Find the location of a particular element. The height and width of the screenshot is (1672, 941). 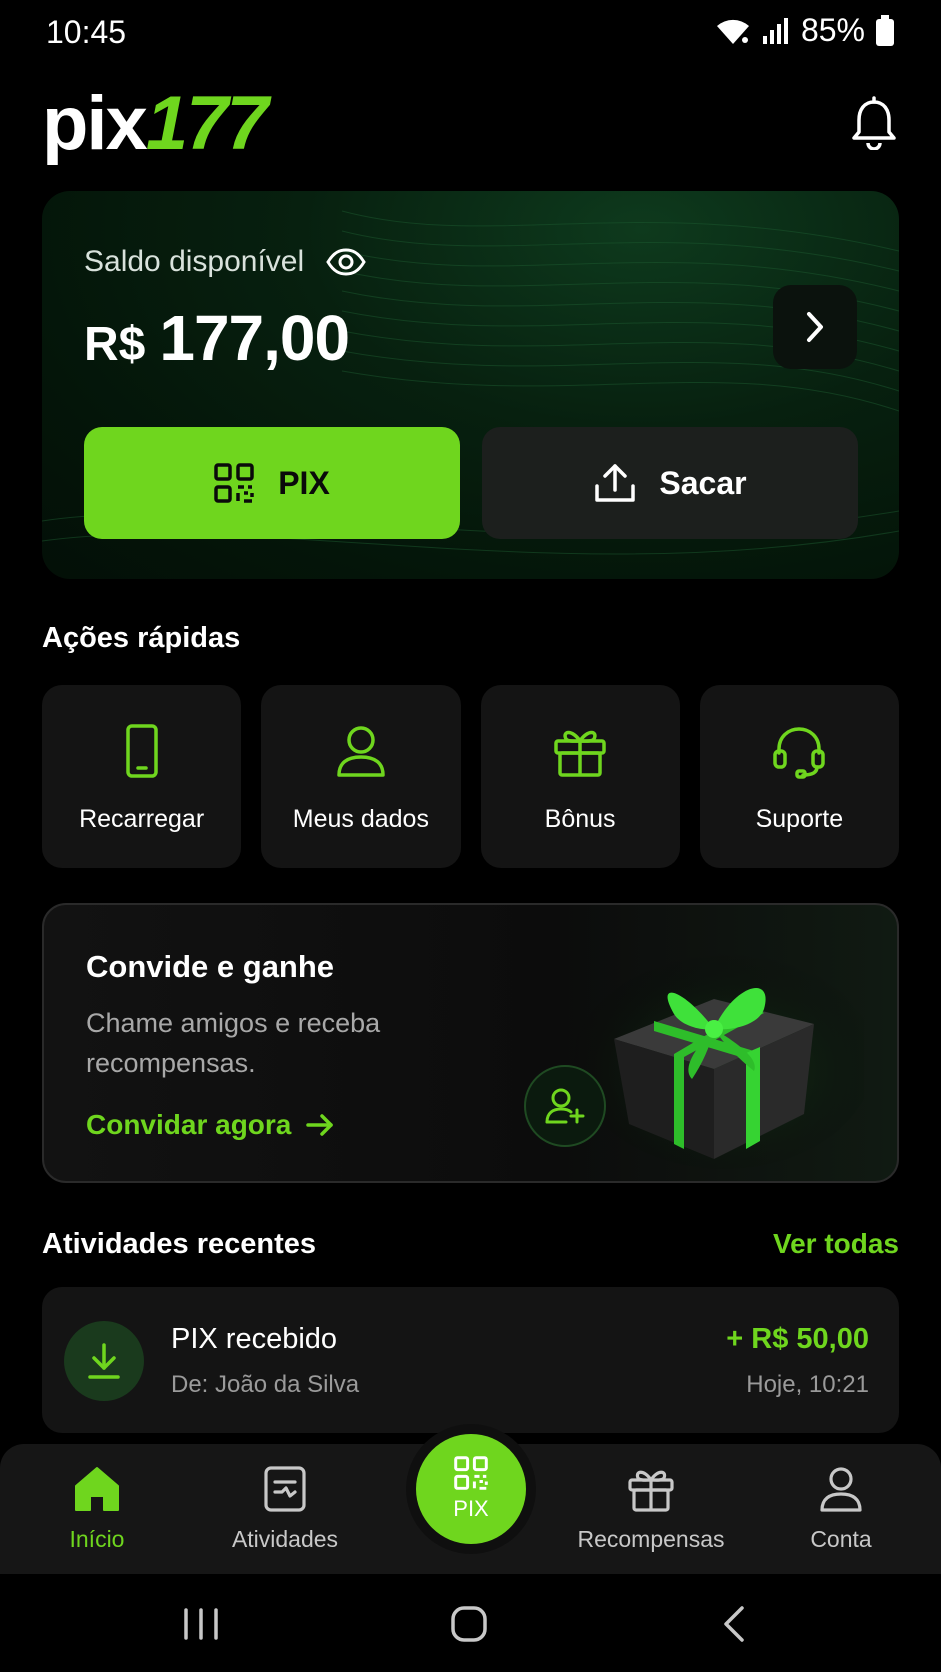

nav-home: Início is located at coordinates (97, 1514).